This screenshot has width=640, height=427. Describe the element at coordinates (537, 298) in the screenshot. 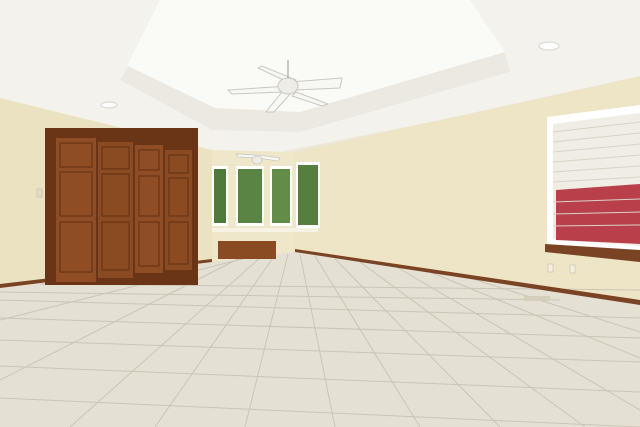

I see `floor-vent` at that location.